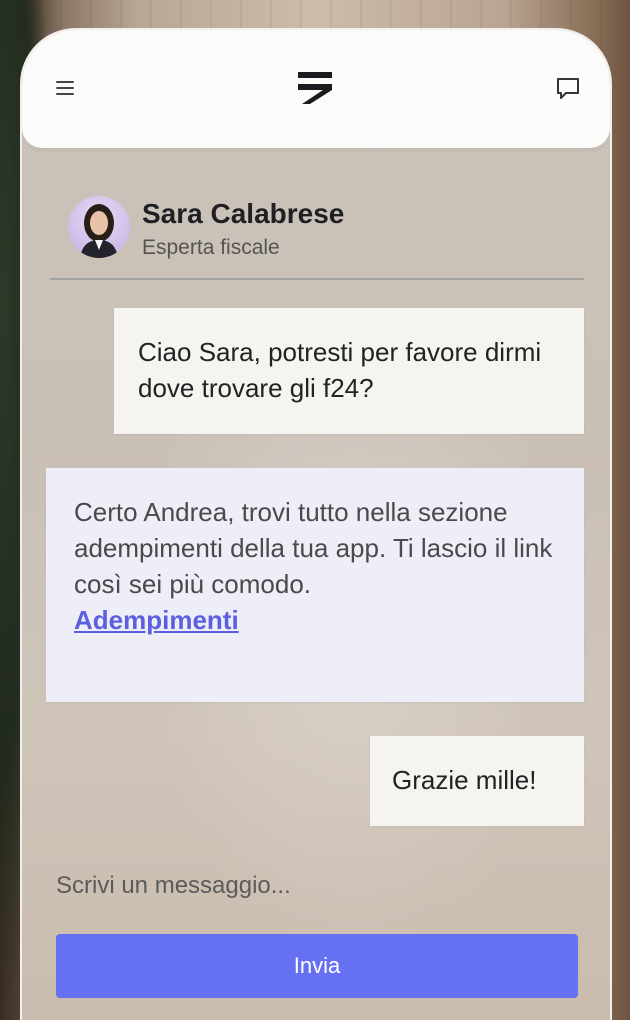 The image size is (630, 1020). I want to click on divider, so click(317, 279).